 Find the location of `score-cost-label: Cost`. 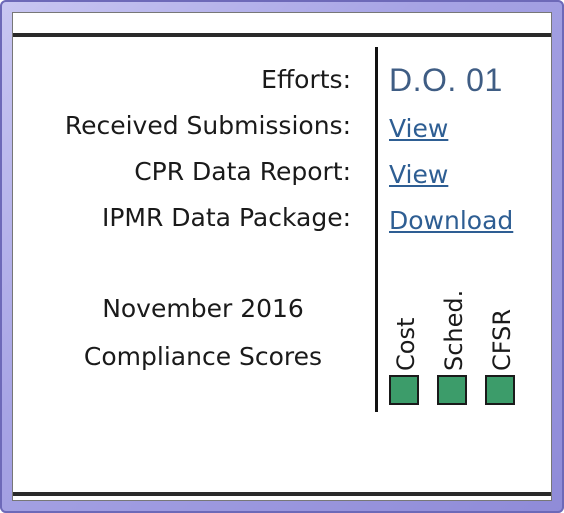

score-cost-label: Cost is located at coordinates (406, 344).